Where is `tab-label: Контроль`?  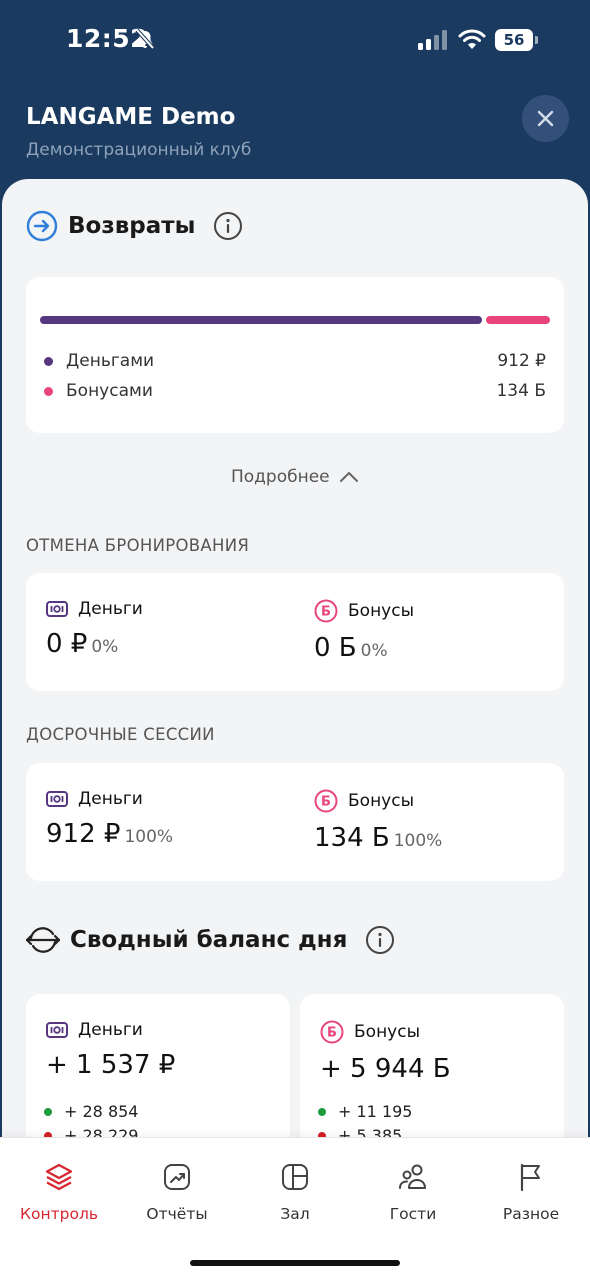 tab-label: Контроль is located at coordinates (58, 1214).